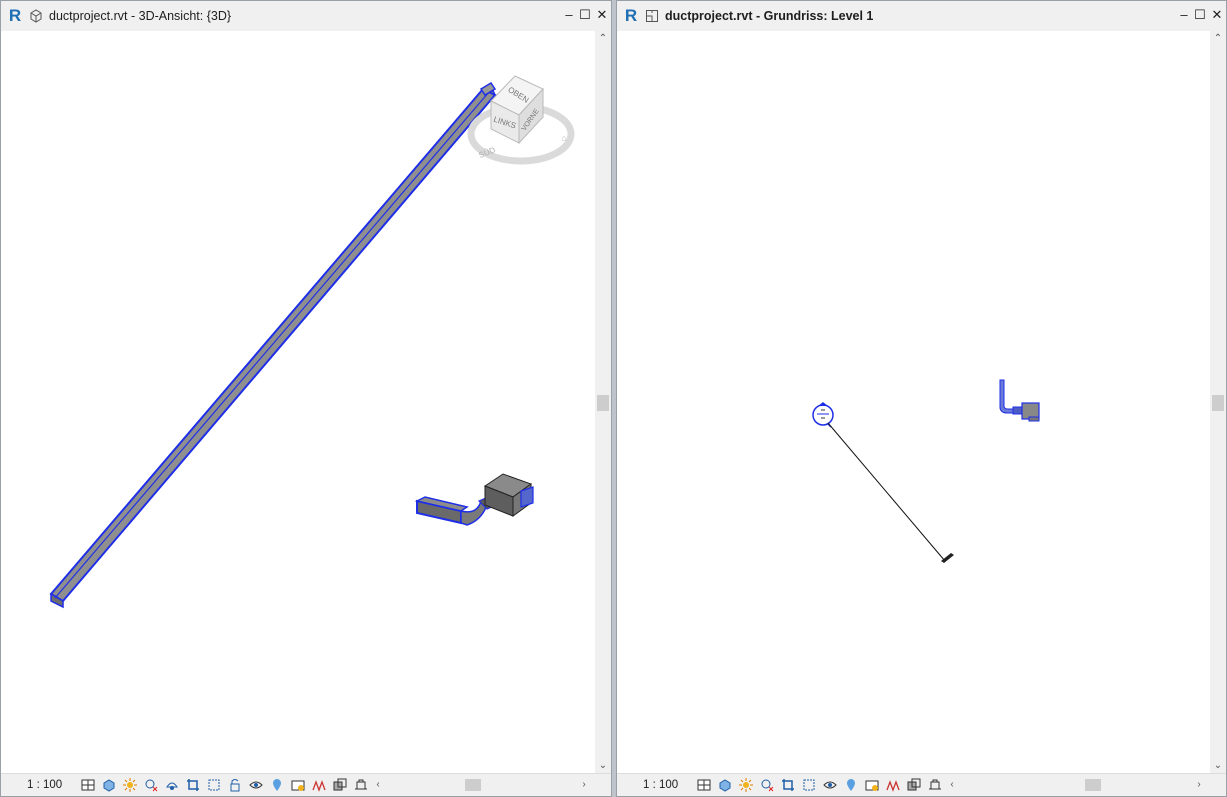 The width and height of the screenshot is (1227, 797). I want to click on window-title: ductproject.rvt - Grundriss: Level 1, so click(769, 16).